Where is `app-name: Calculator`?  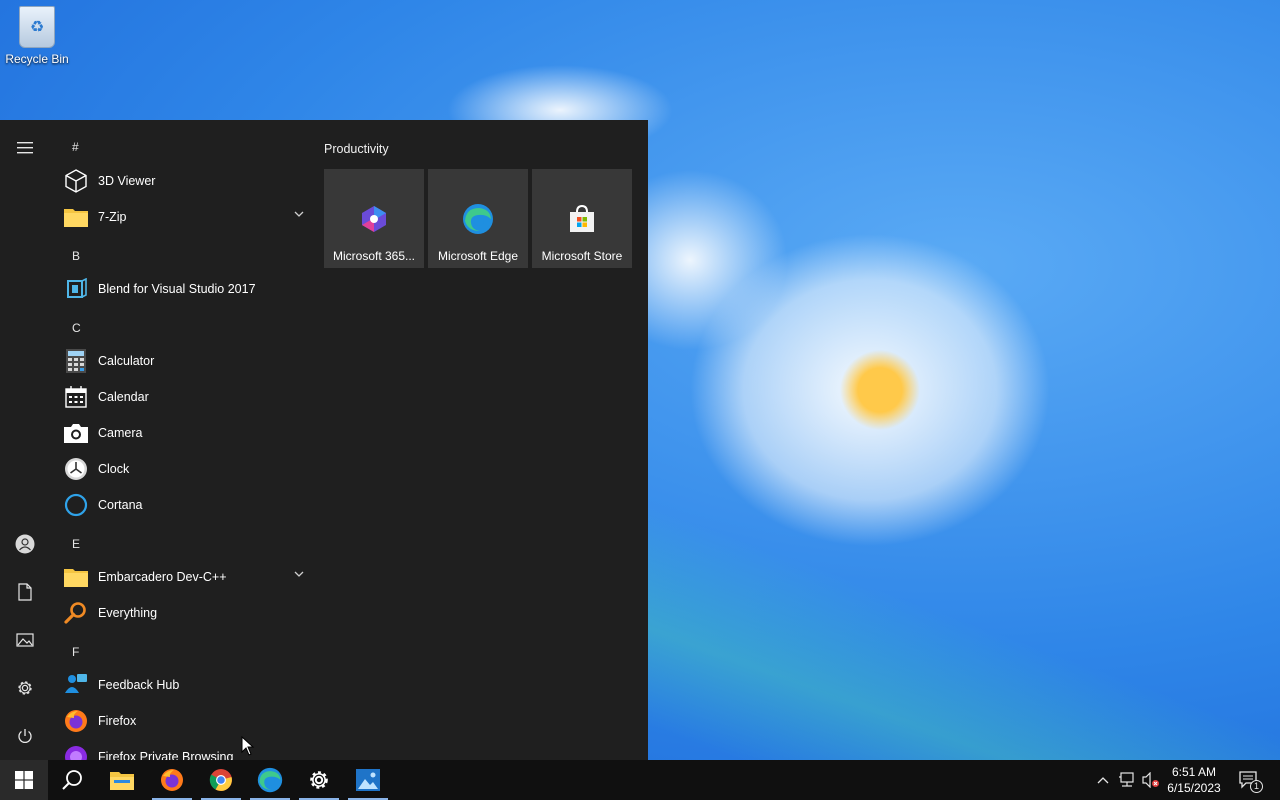
app-name: Calculator is located at coordinates (126, 361).